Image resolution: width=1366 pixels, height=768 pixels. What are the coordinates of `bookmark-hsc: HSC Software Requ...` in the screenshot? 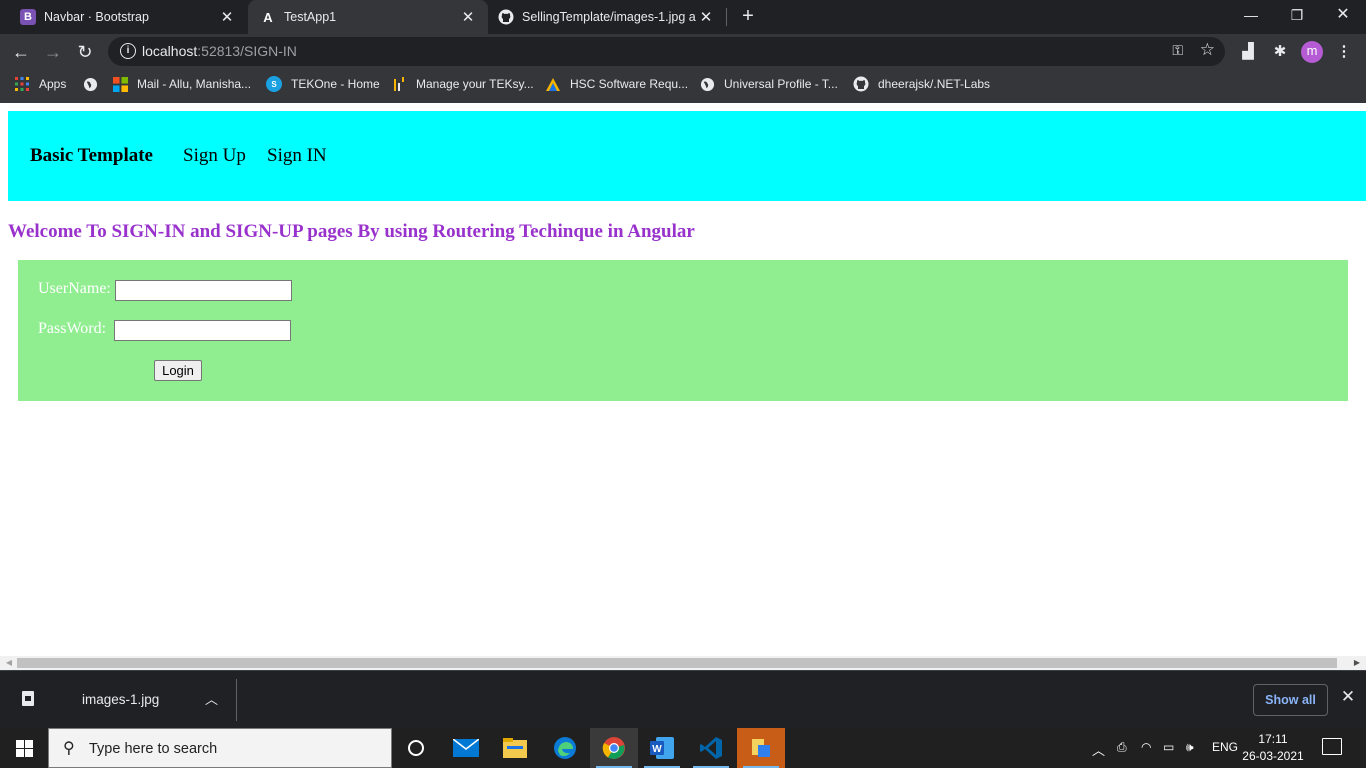 It's located at (616, 84).